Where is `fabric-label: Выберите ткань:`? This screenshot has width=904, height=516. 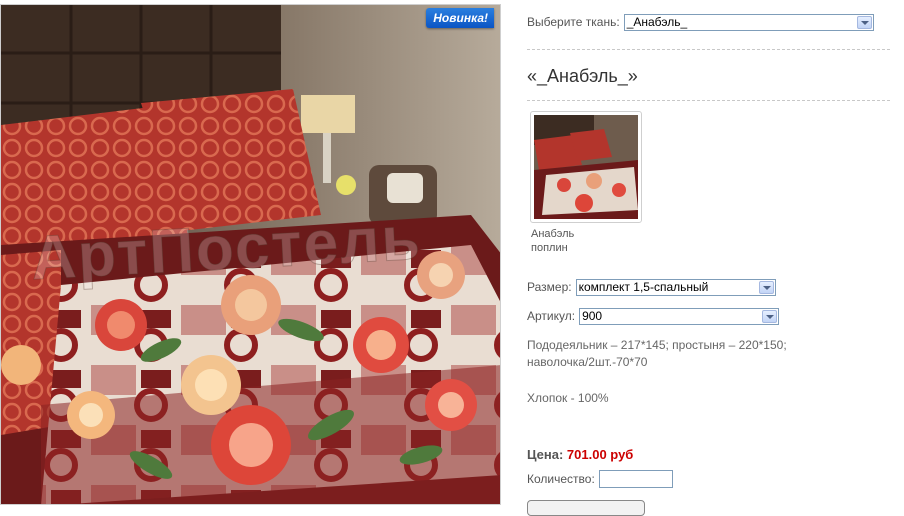
fabric-label: Выберите ткань: is located at coordinates (573, 22).